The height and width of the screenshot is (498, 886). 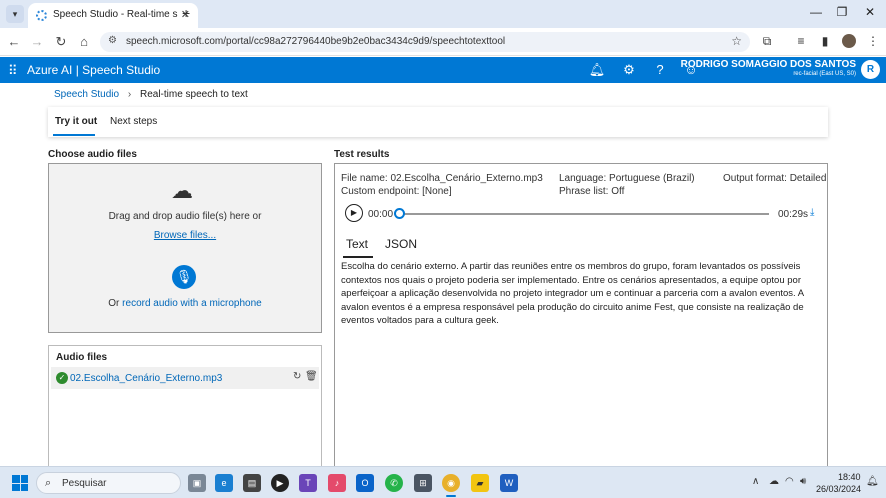 What do you see at coordinates (133, 121) in the screenshot?
I see `tab-next-steps: Next steps` at bounding box center [133, 121].